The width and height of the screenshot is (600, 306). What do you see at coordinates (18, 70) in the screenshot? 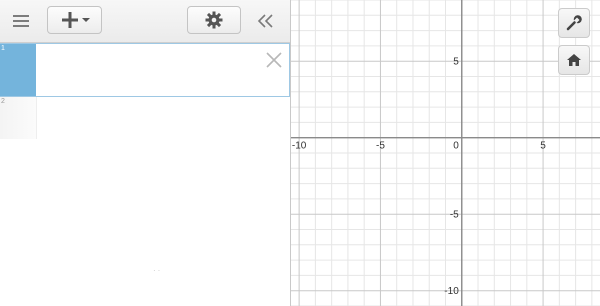
I see `expression-tab: 1` at bounding box center [18, 70].